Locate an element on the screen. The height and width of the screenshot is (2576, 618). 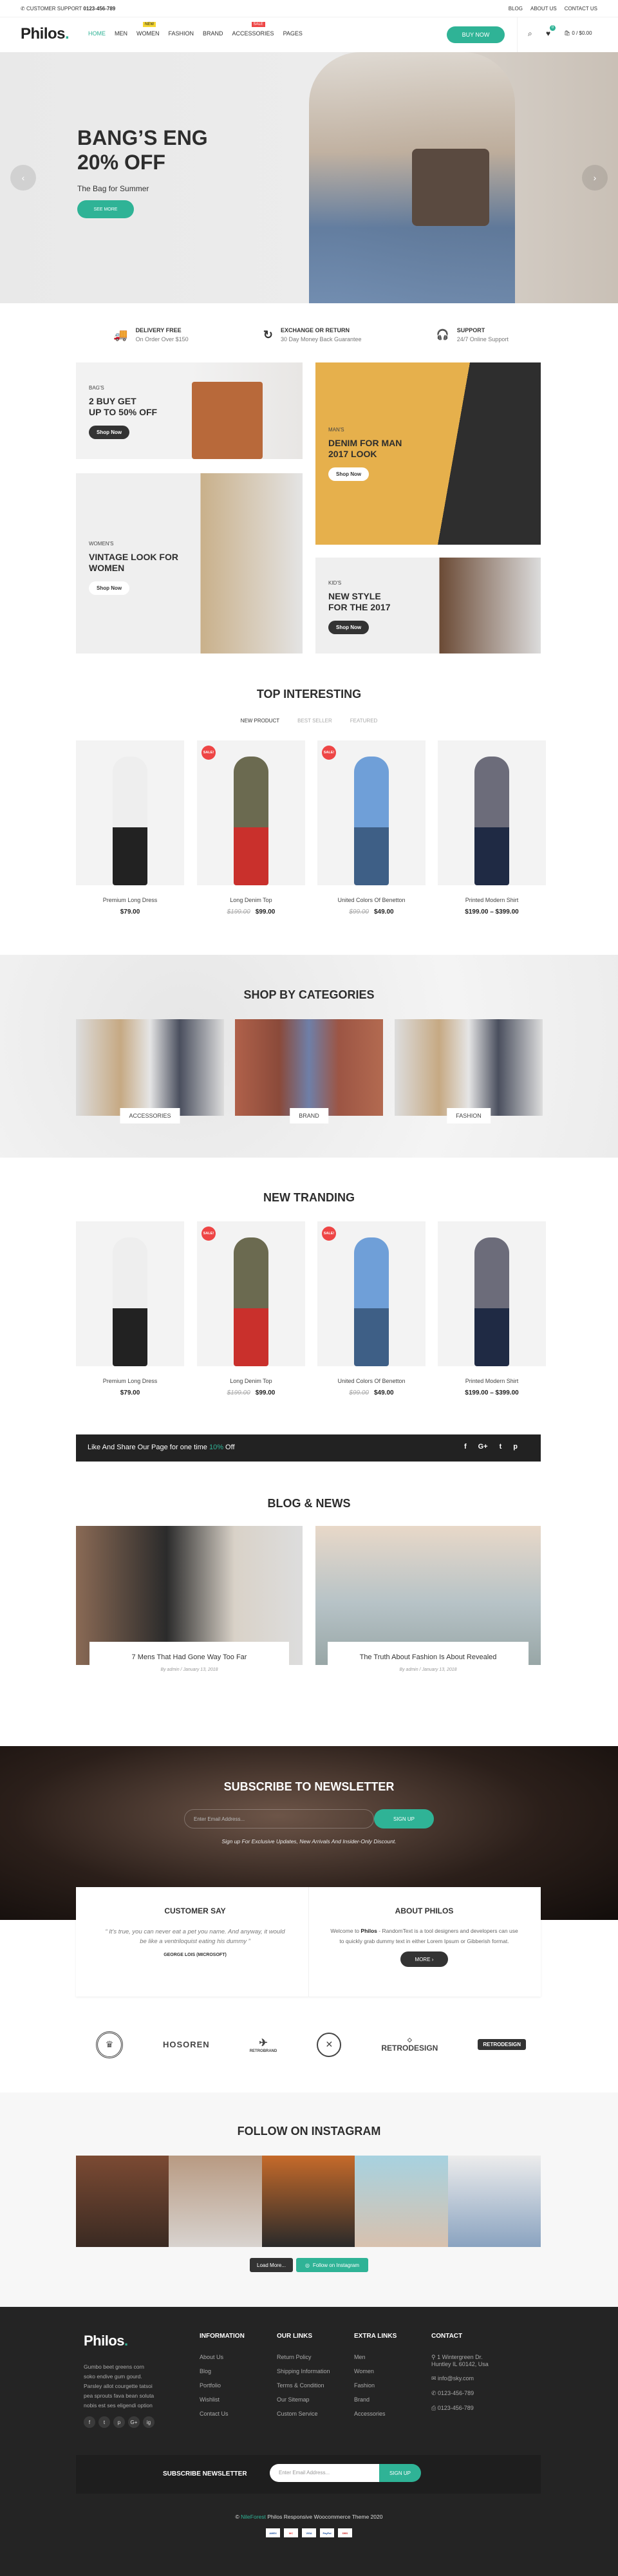
tab-best-seller: BEST SELLER is located at coordinates (314, 721).